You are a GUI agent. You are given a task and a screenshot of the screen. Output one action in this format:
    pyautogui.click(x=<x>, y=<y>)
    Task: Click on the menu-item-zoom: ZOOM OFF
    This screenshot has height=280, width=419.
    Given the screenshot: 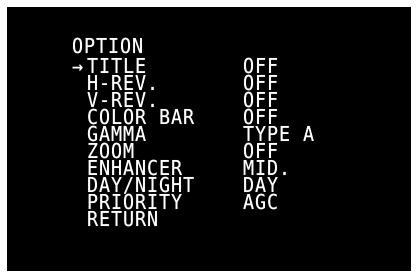 What is the action you would take?
    pyautogui.click(x=209, y=151)
    